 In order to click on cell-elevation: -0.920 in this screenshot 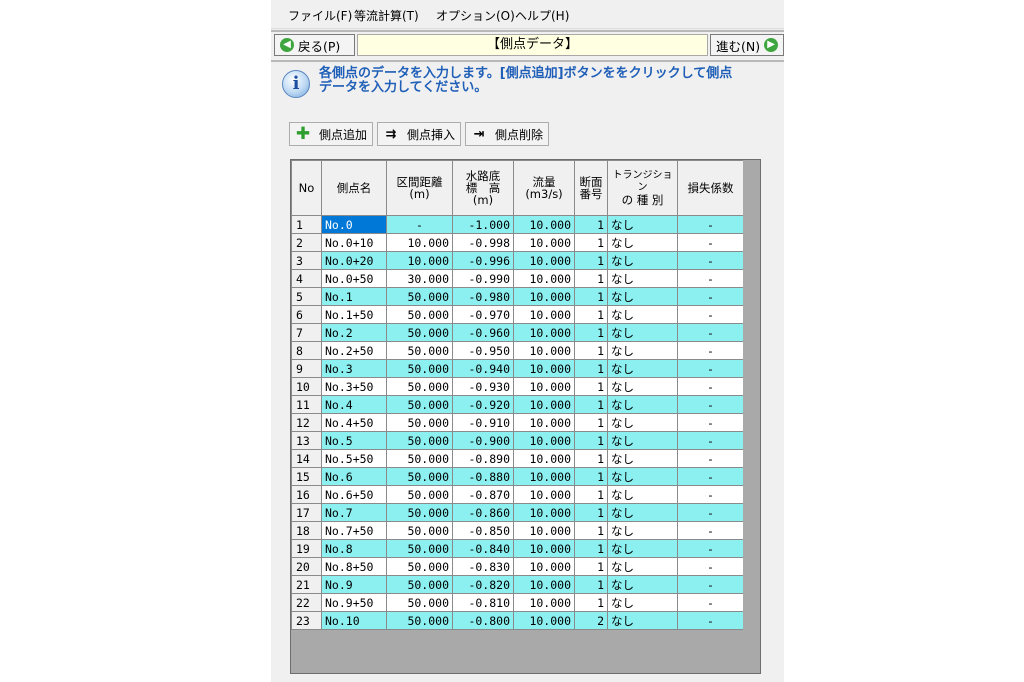, I will do `click(483, 404)`.